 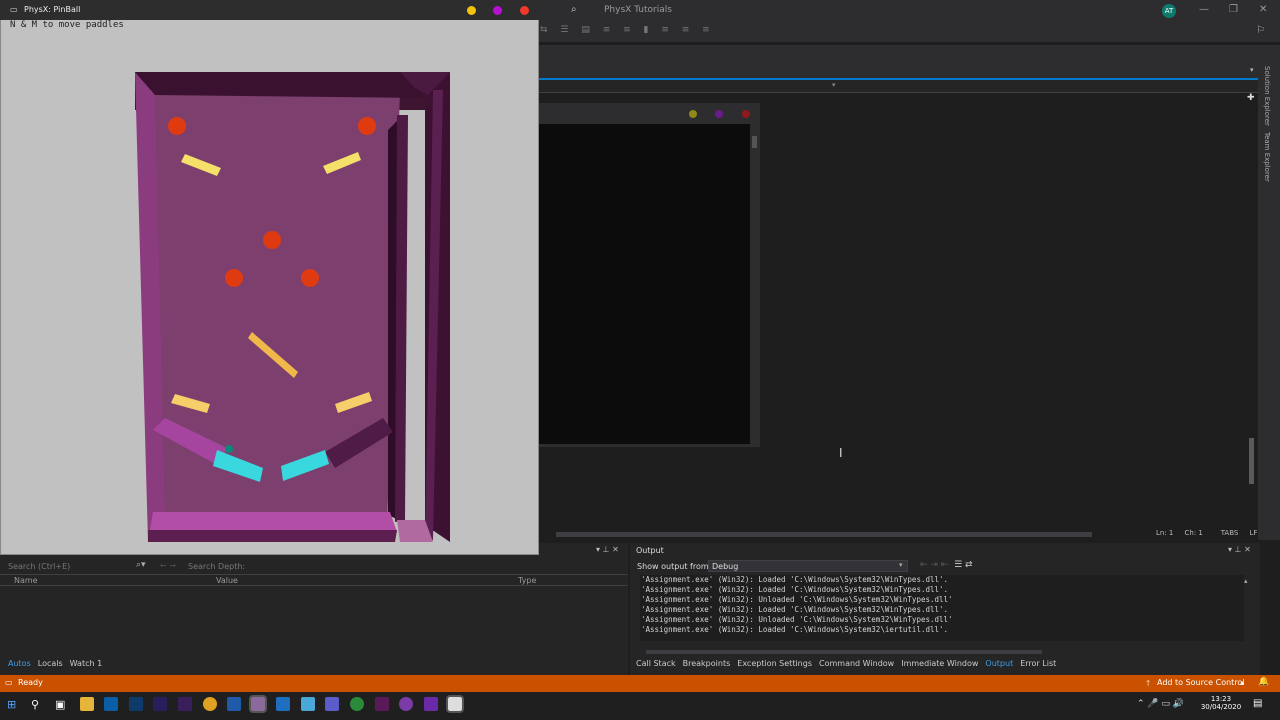 What do you see at coordinates (693, 114) in the screenshot?
I see `yellow-dot-icon` at bounding box center [693, 114].